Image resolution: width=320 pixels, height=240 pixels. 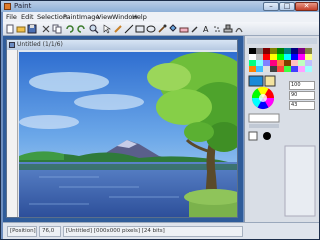 What do you see at coordinates (40, 44) in the screenshot?
I see `document-title: Untitled (1/1/6)` at bounding box center [40, 44].